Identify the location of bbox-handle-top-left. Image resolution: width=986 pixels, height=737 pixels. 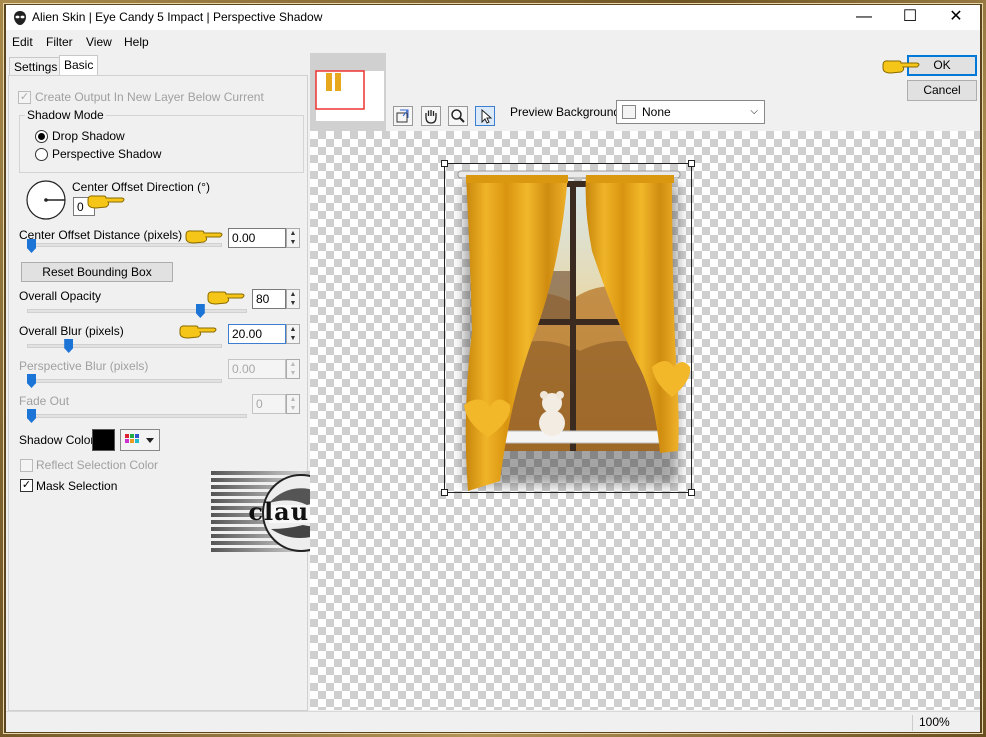
(444, 163).